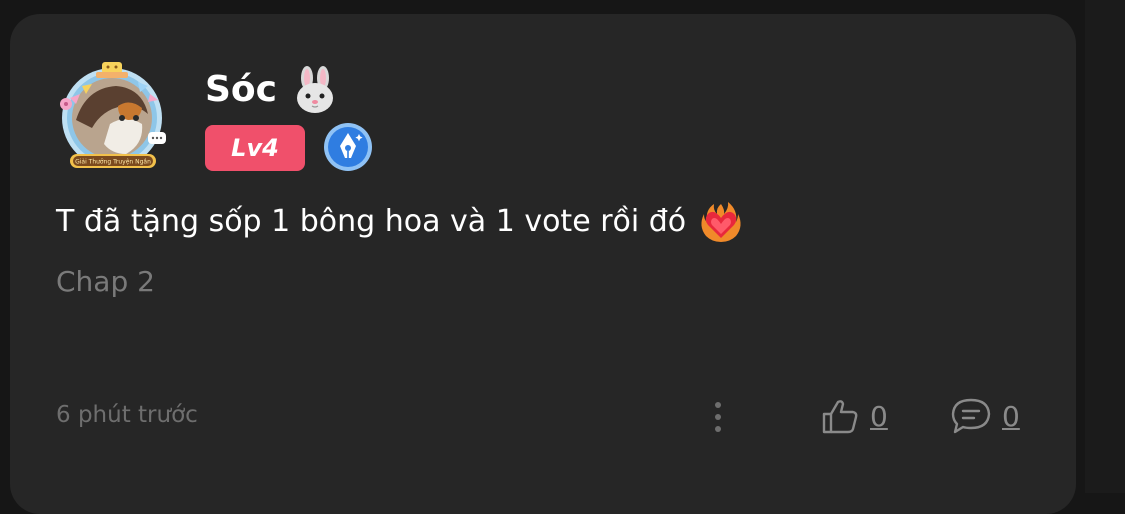 The height and width of the screenshot is (514, 1125). I want to click on chapter-label: Chap 2, so click(105, 281).